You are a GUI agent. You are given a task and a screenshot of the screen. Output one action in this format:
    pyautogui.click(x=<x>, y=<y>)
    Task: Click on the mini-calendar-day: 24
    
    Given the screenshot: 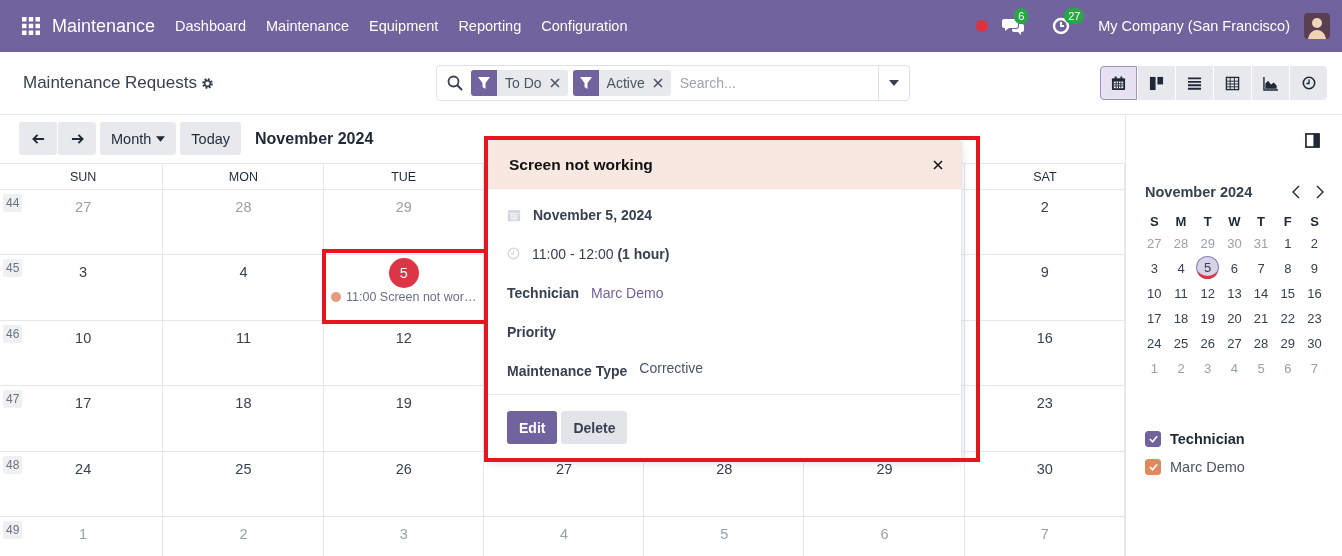 What is the action you would take?
    pyautogui.click(x=1154, y=343)
    